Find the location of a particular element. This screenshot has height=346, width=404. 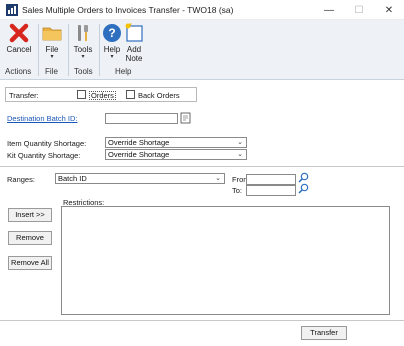

footer-divider is located at coordinates (202, 320).